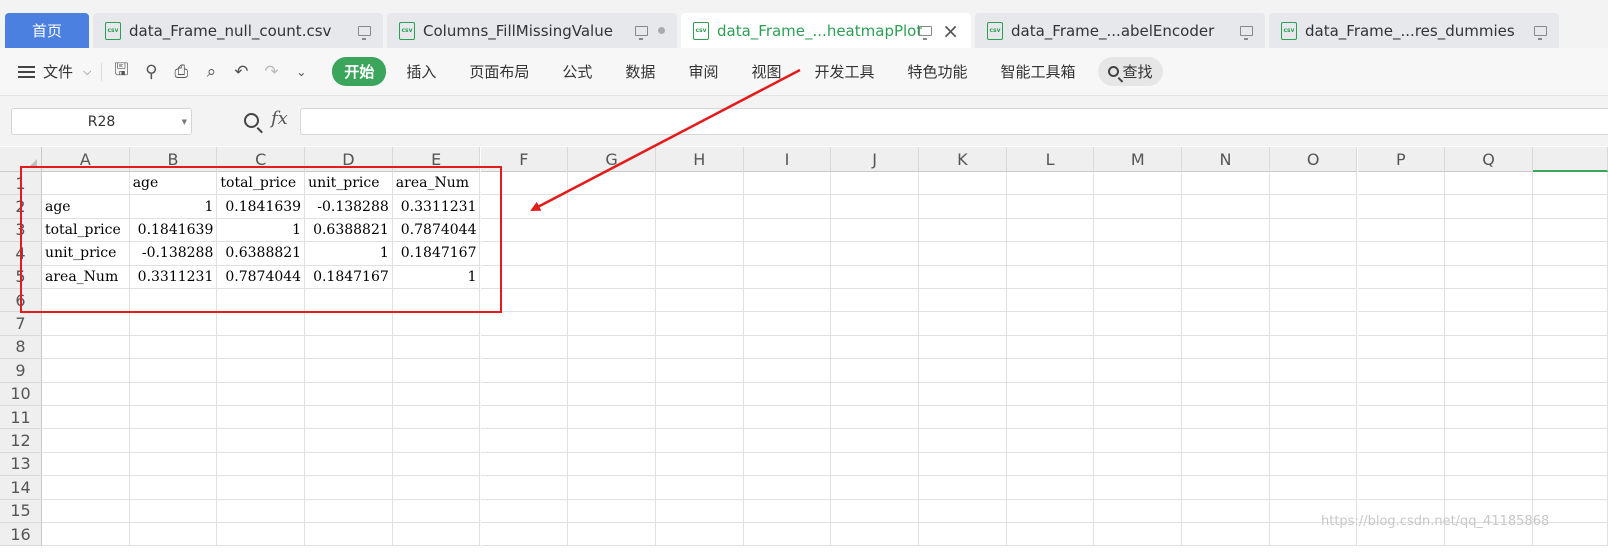 Image resolution: width=1608 pixels, height=554 pixels. Describe the element at coordinates (261, 230) in the screenshot. I see `cell: 1` at that location.